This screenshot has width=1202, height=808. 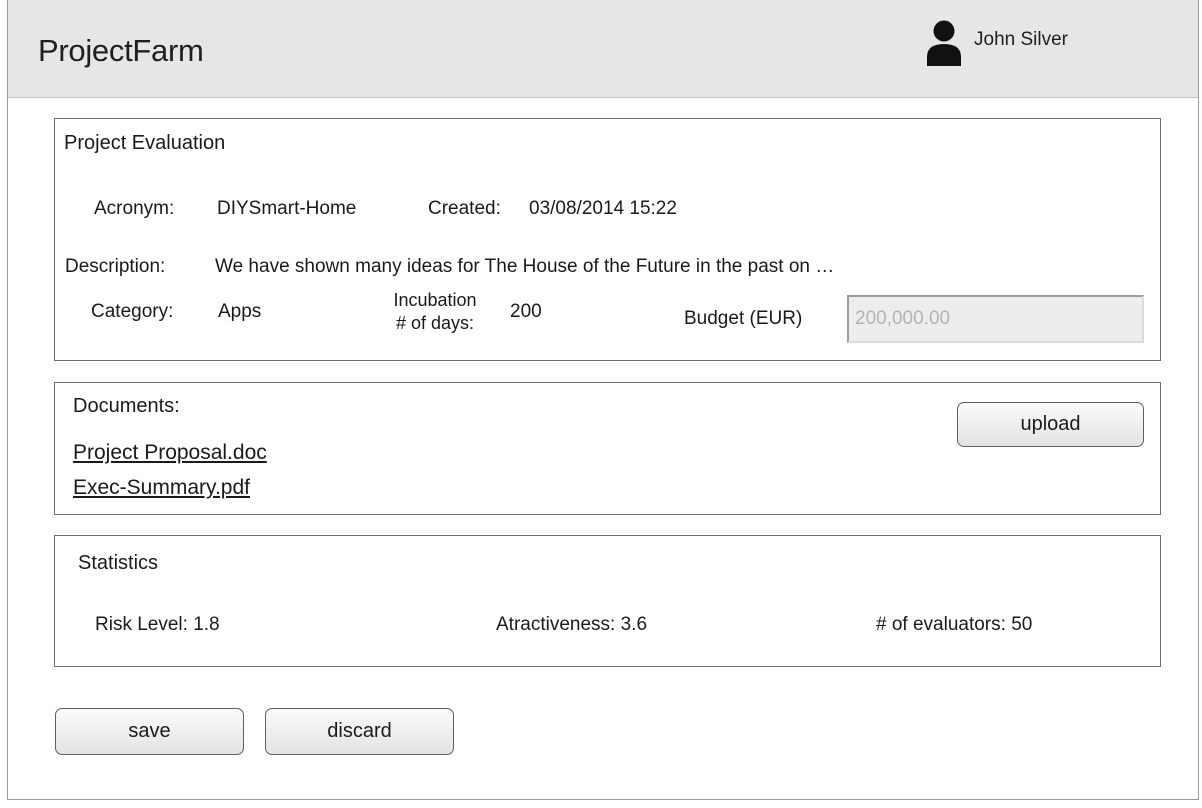 I want to click on incubation-label: Incubation # of days:, so click(x=435, y=312).